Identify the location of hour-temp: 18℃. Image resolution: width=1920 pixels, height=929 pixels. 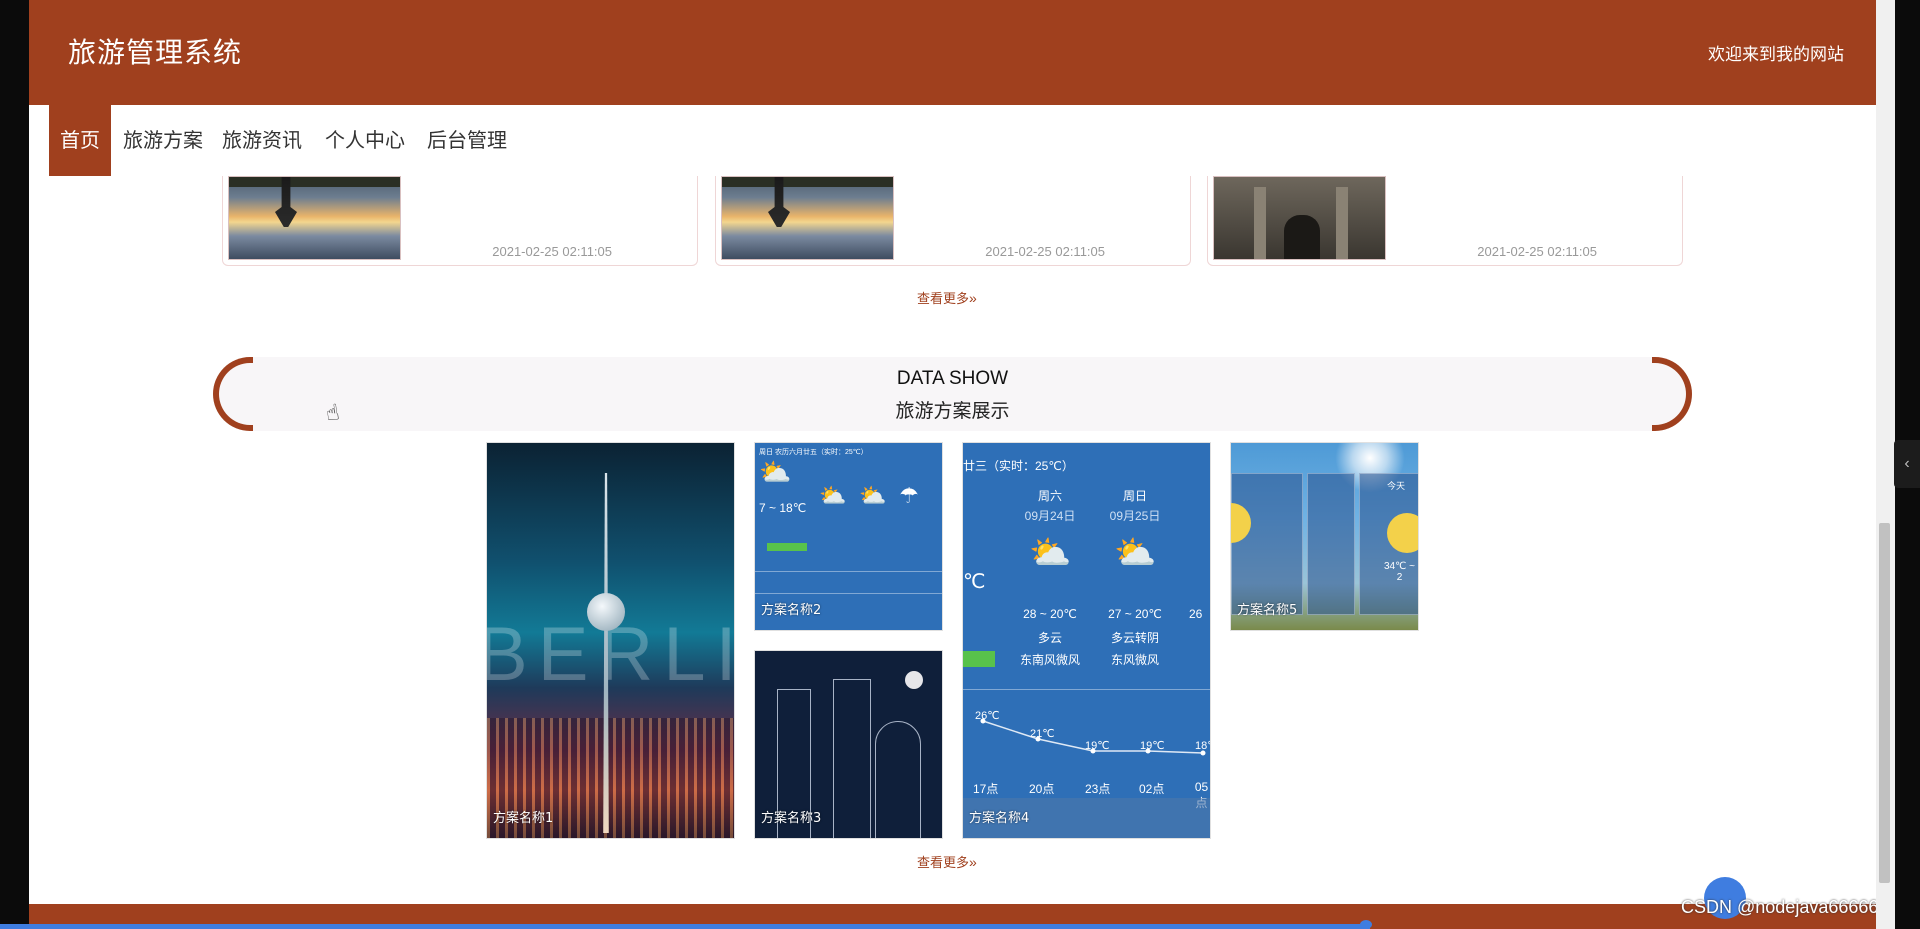
(1202, 746).